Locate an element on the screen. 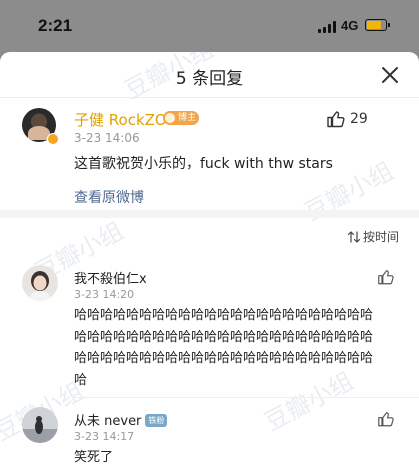 Image resolution: width=419 pixels, height=475 pixels. reply-author: 我不殺伯仁x is located at coordinates (110, 277).